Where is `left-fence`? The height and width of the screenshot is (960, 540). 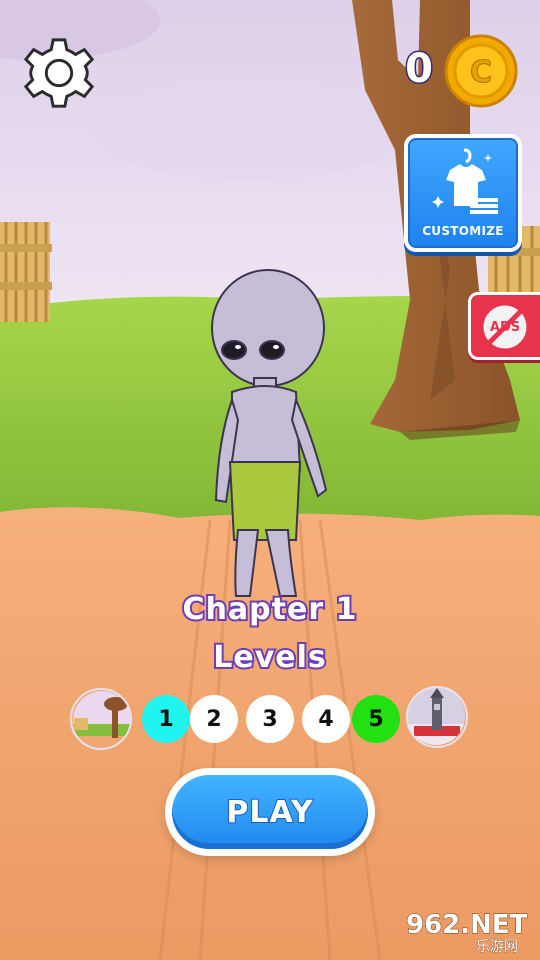 left-fence is located at coordinates (26, 272).